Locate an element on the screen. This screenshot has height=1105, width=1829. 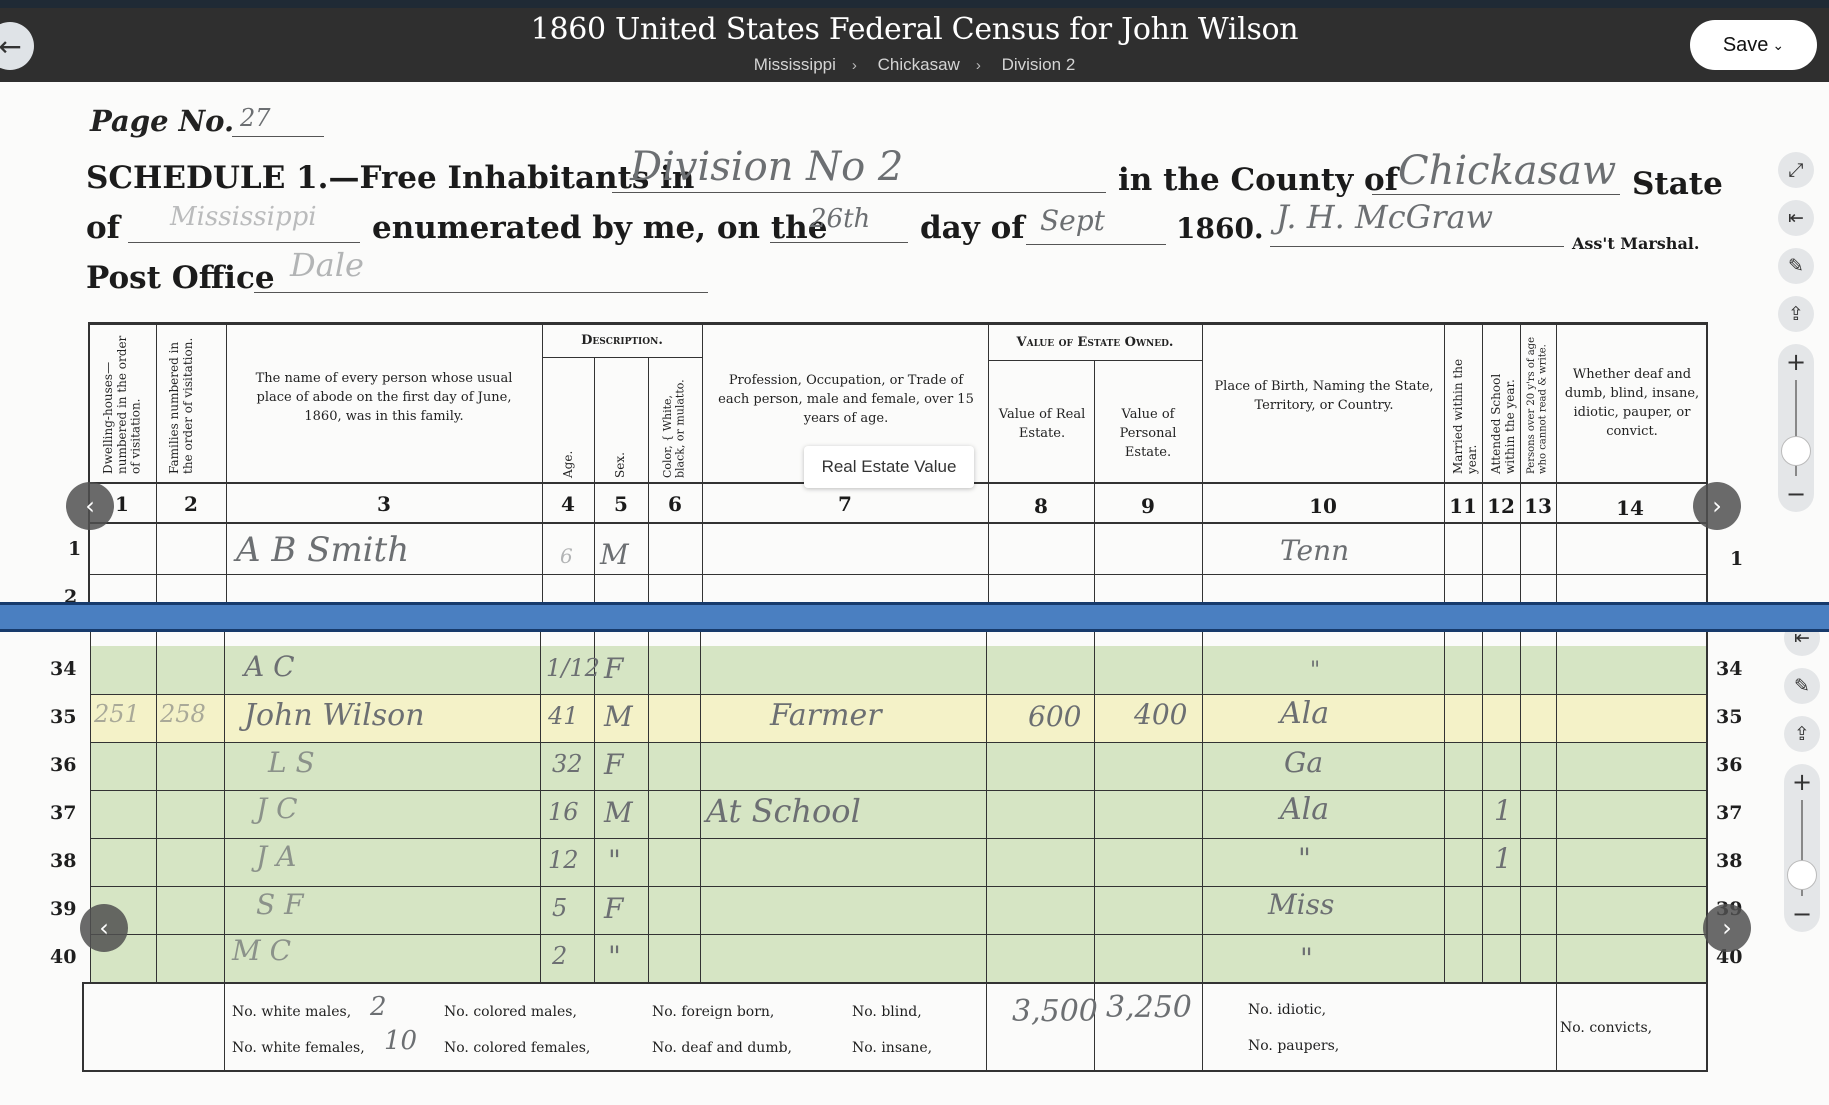
table-row is located at coordinates (899, 766).